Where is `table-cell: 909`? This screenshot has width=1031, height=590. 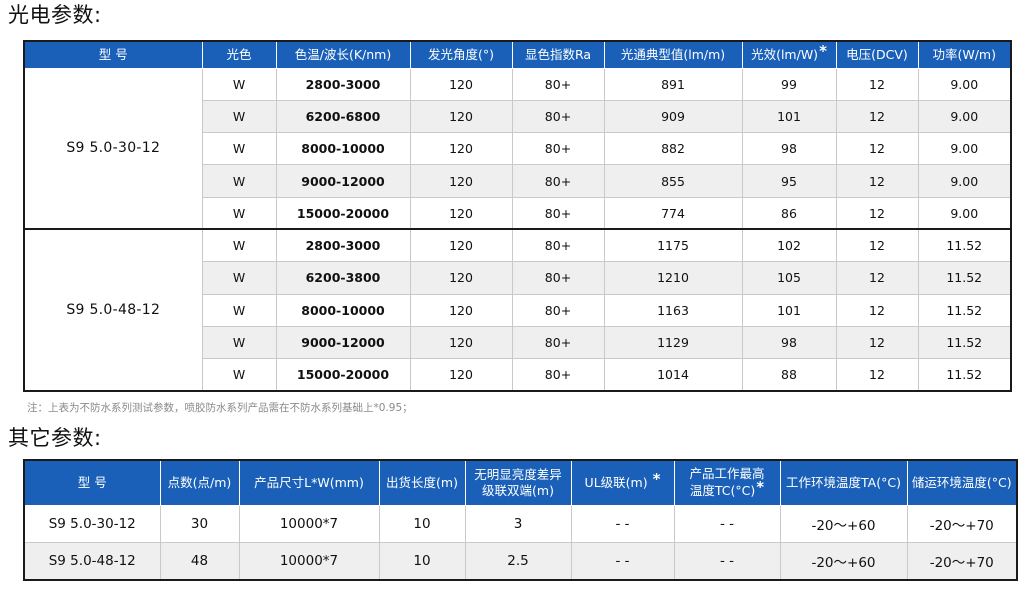
table-cell: 909 is located at coordinates (673, 116).